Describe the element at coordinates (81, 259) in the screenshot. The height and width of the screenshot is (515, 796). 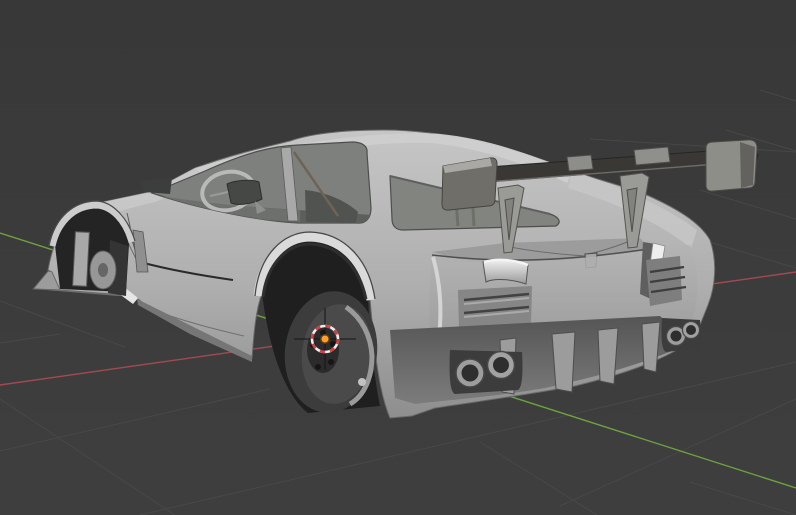
I see `front-strut` at that location.